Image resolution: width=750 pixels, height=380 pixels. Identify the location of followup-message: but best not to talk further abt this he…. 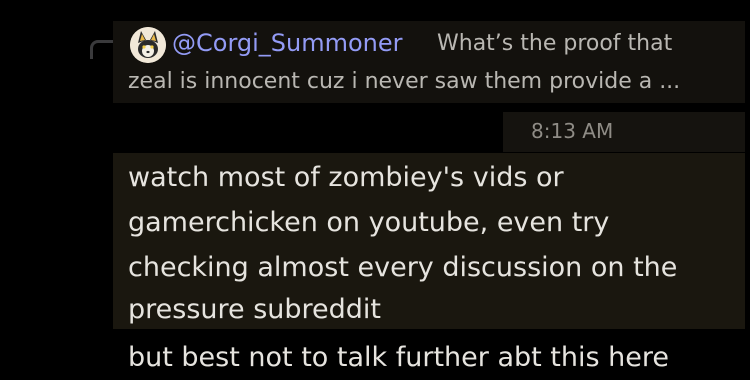
(399, 357).